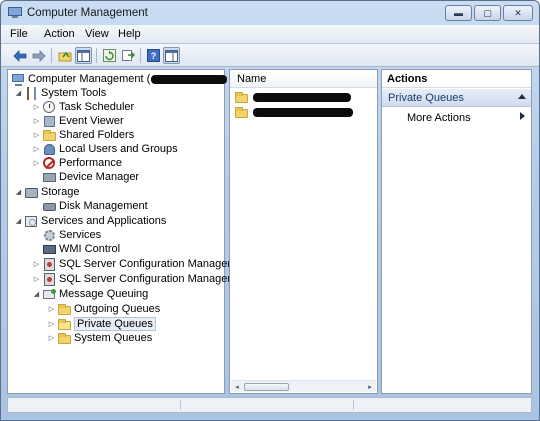 This screenshot has width=540, height=421. Describe the element at coordinates (458, 13) in the screenshot. I see `minimize-button: ▬` at that location.